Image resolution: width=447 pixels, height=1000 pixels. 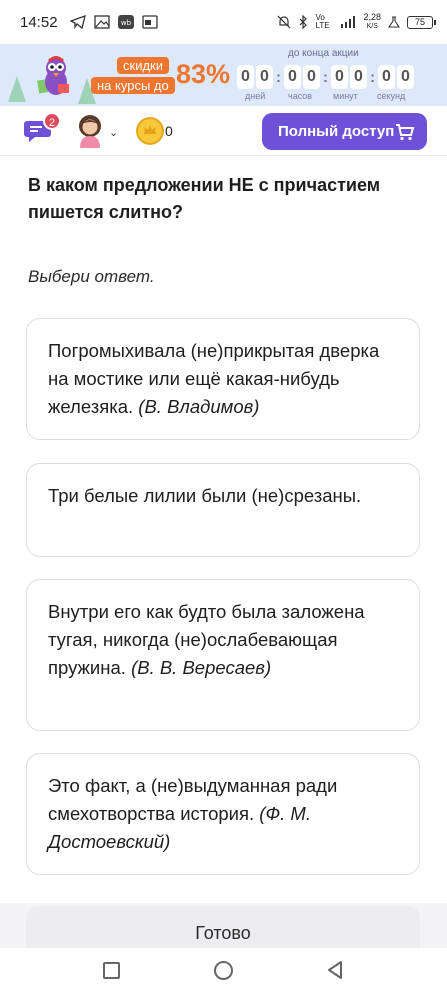 What do you see at coordinates (372, 26) in the screenshot?
I see `network-speed-unit: K/S` at bounding box center [372, 26].